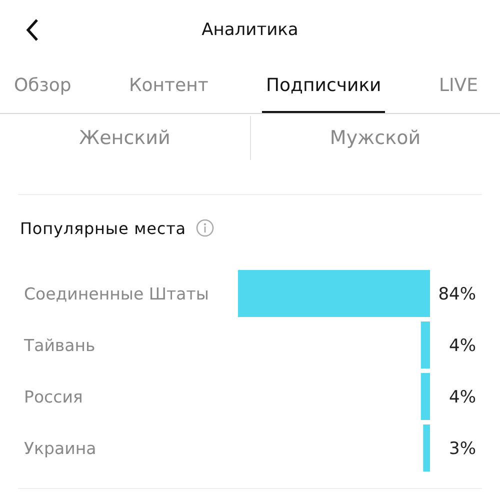  I want to click on value-label: 84%, so click(457, 294).